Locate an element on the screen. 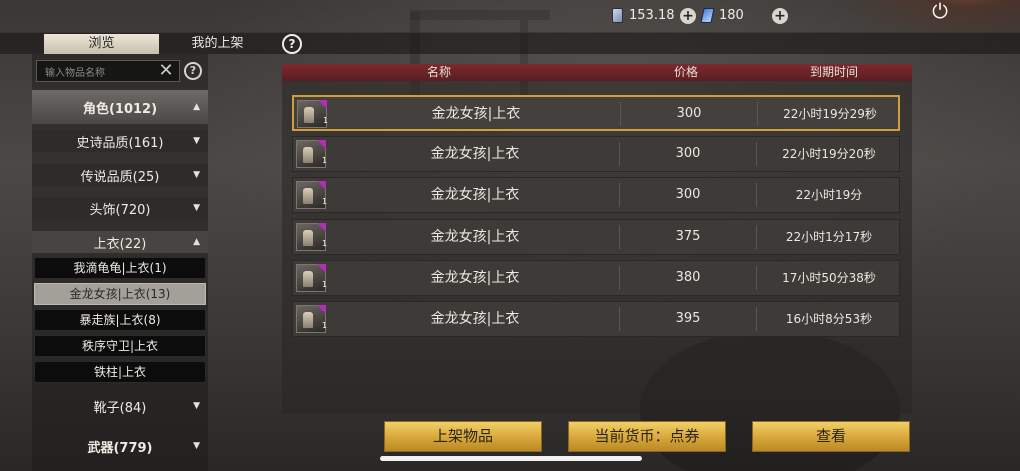 The height and width of the screenshot is (471, 1020). coupon-icon is located at coordinates (617, 15).